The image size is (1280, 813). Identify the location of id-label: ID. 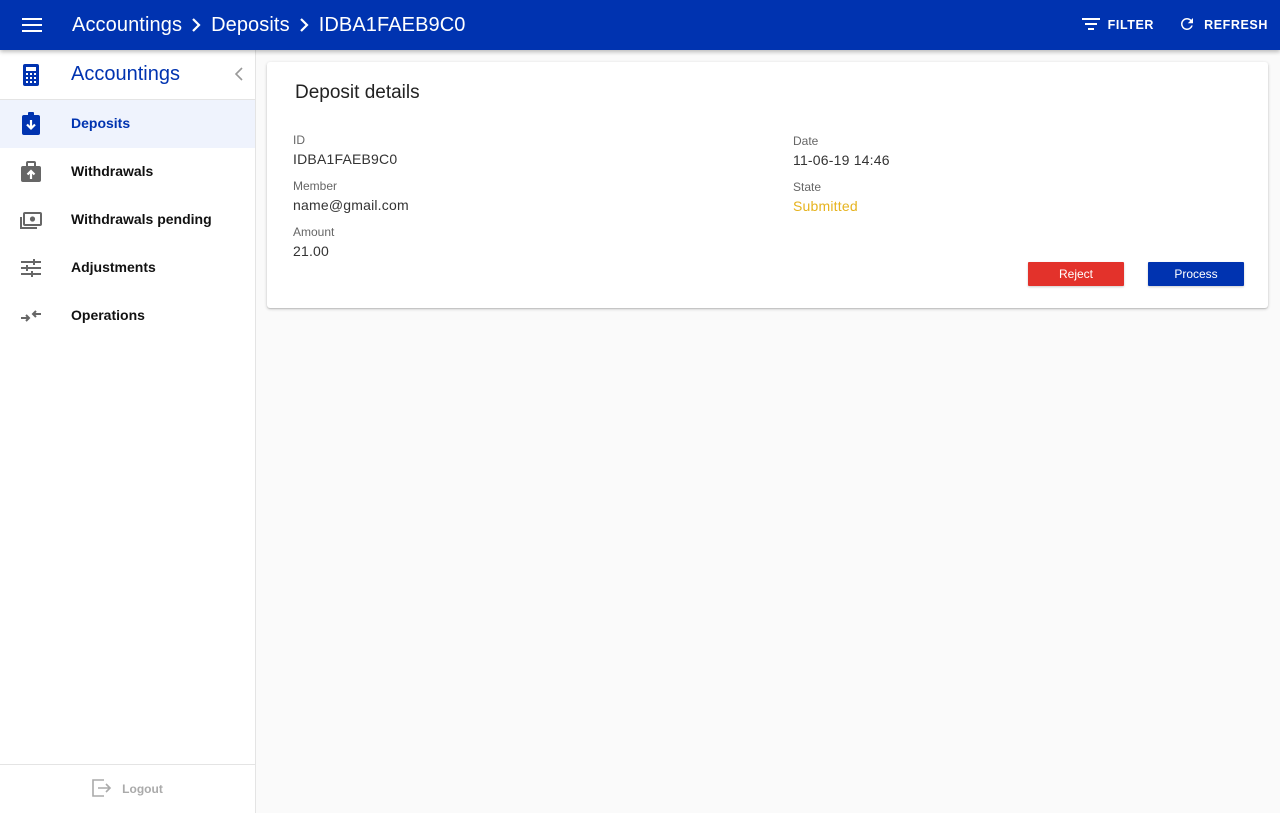
(299, 140).